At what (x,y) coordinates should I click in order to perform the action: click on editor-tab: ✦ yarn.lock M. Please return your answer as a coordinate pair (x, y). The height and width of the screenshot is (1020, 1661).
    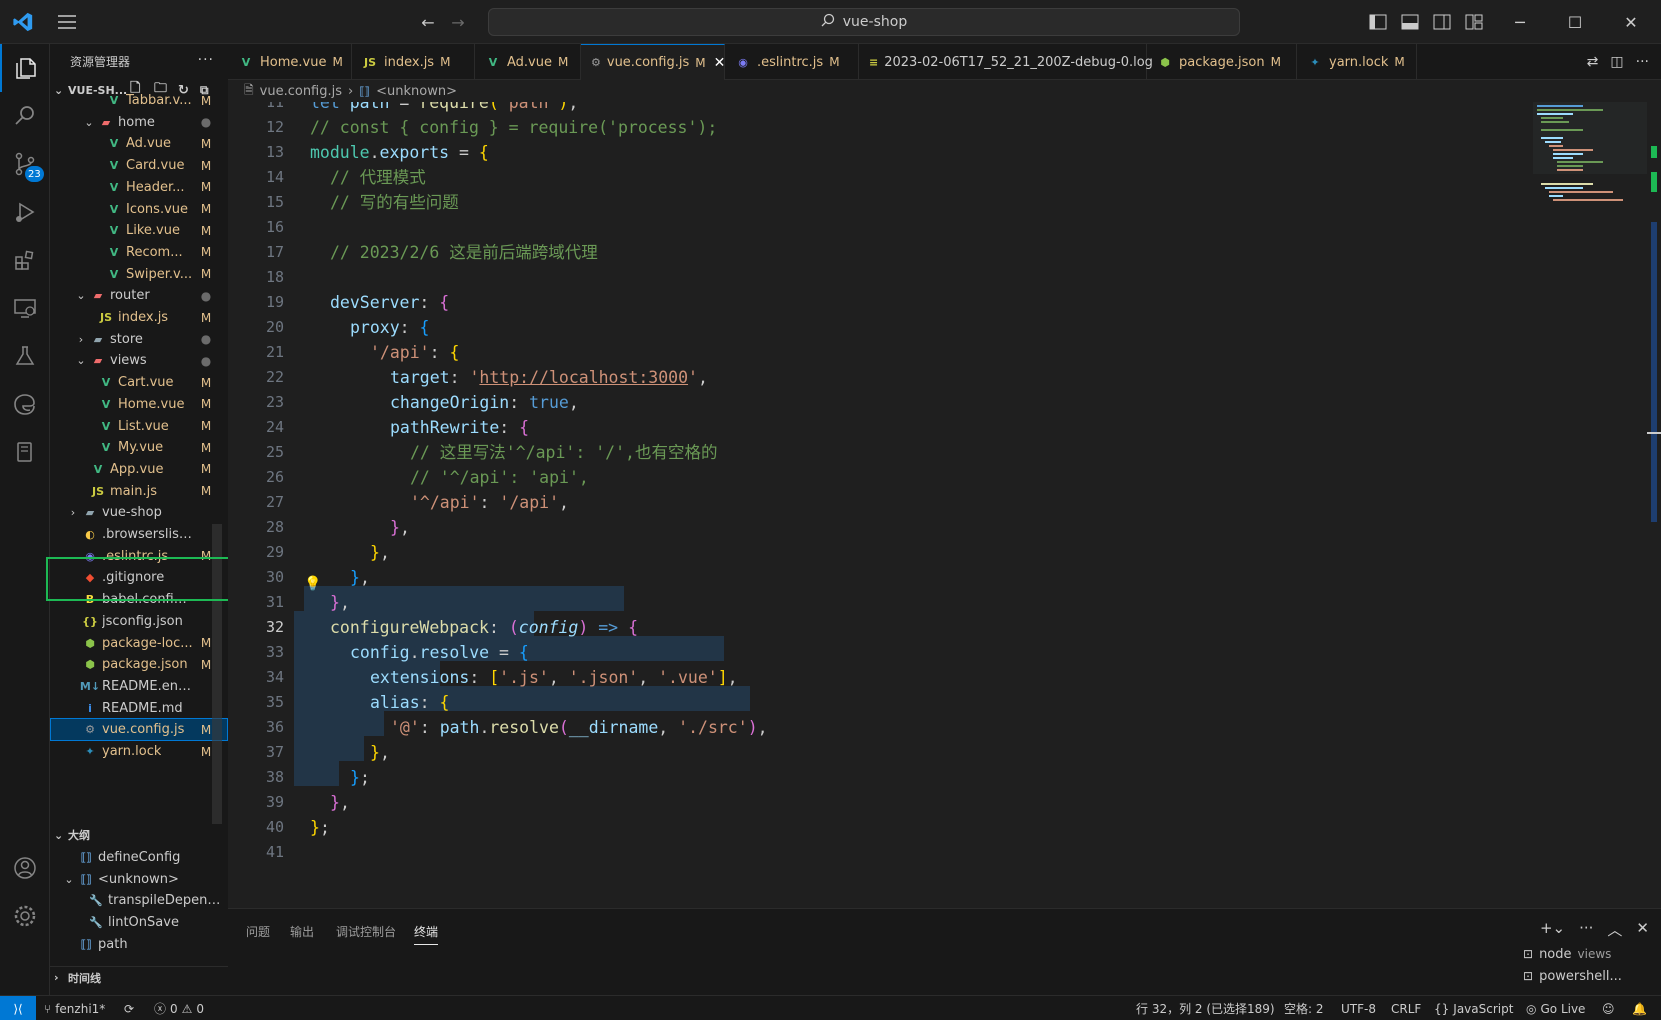
    Looking at the image, I should click on (1357, 62).